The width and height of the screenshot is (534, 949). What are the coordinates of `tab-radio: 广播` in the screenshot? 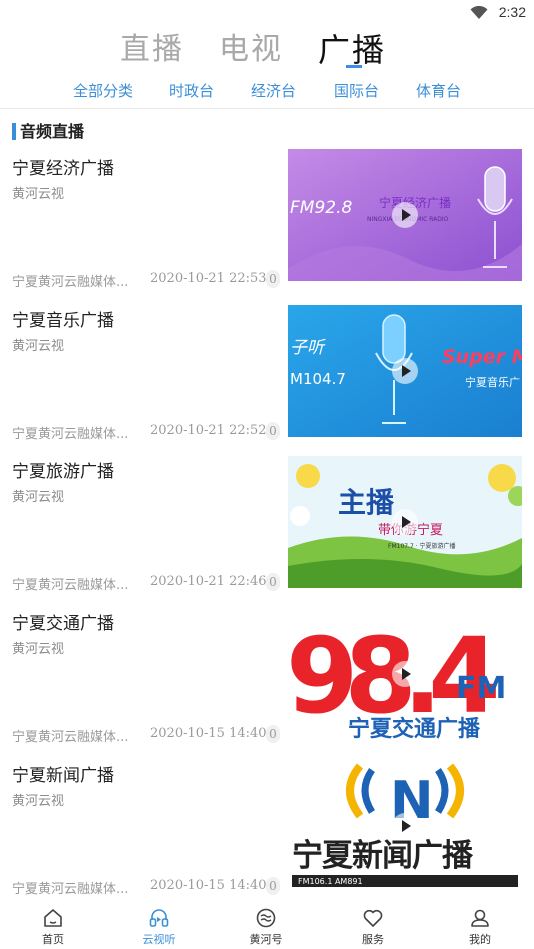 It's located at (352, 50).